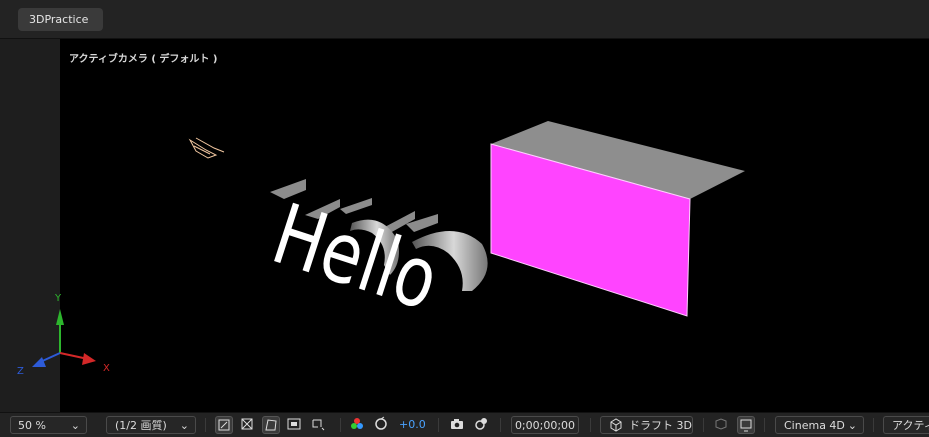 The image size is (929, 437). Describe the element at coordinates (32, 425) in the screenshot. I see `zoom-value: 50 %` at that location.